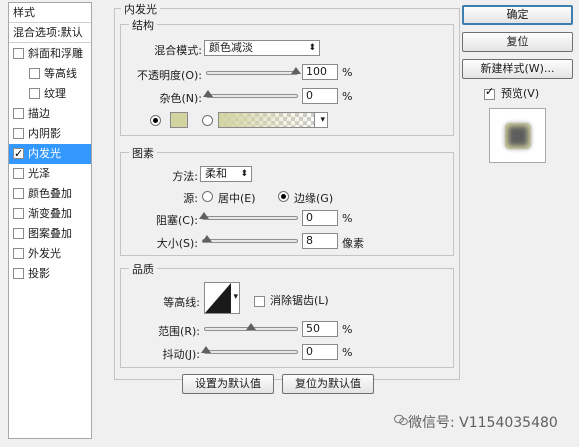  I want to click on elements-title: 图素, so click(143, 153).